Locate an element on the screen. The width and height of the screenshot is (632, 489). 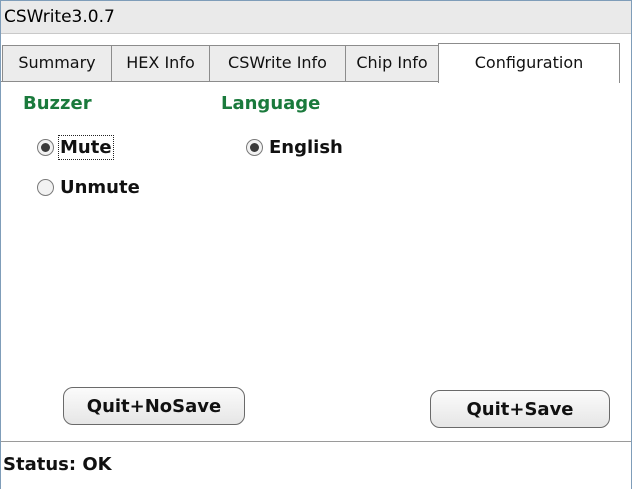
status-text: Status: OK is located at coordinates (57, 464).